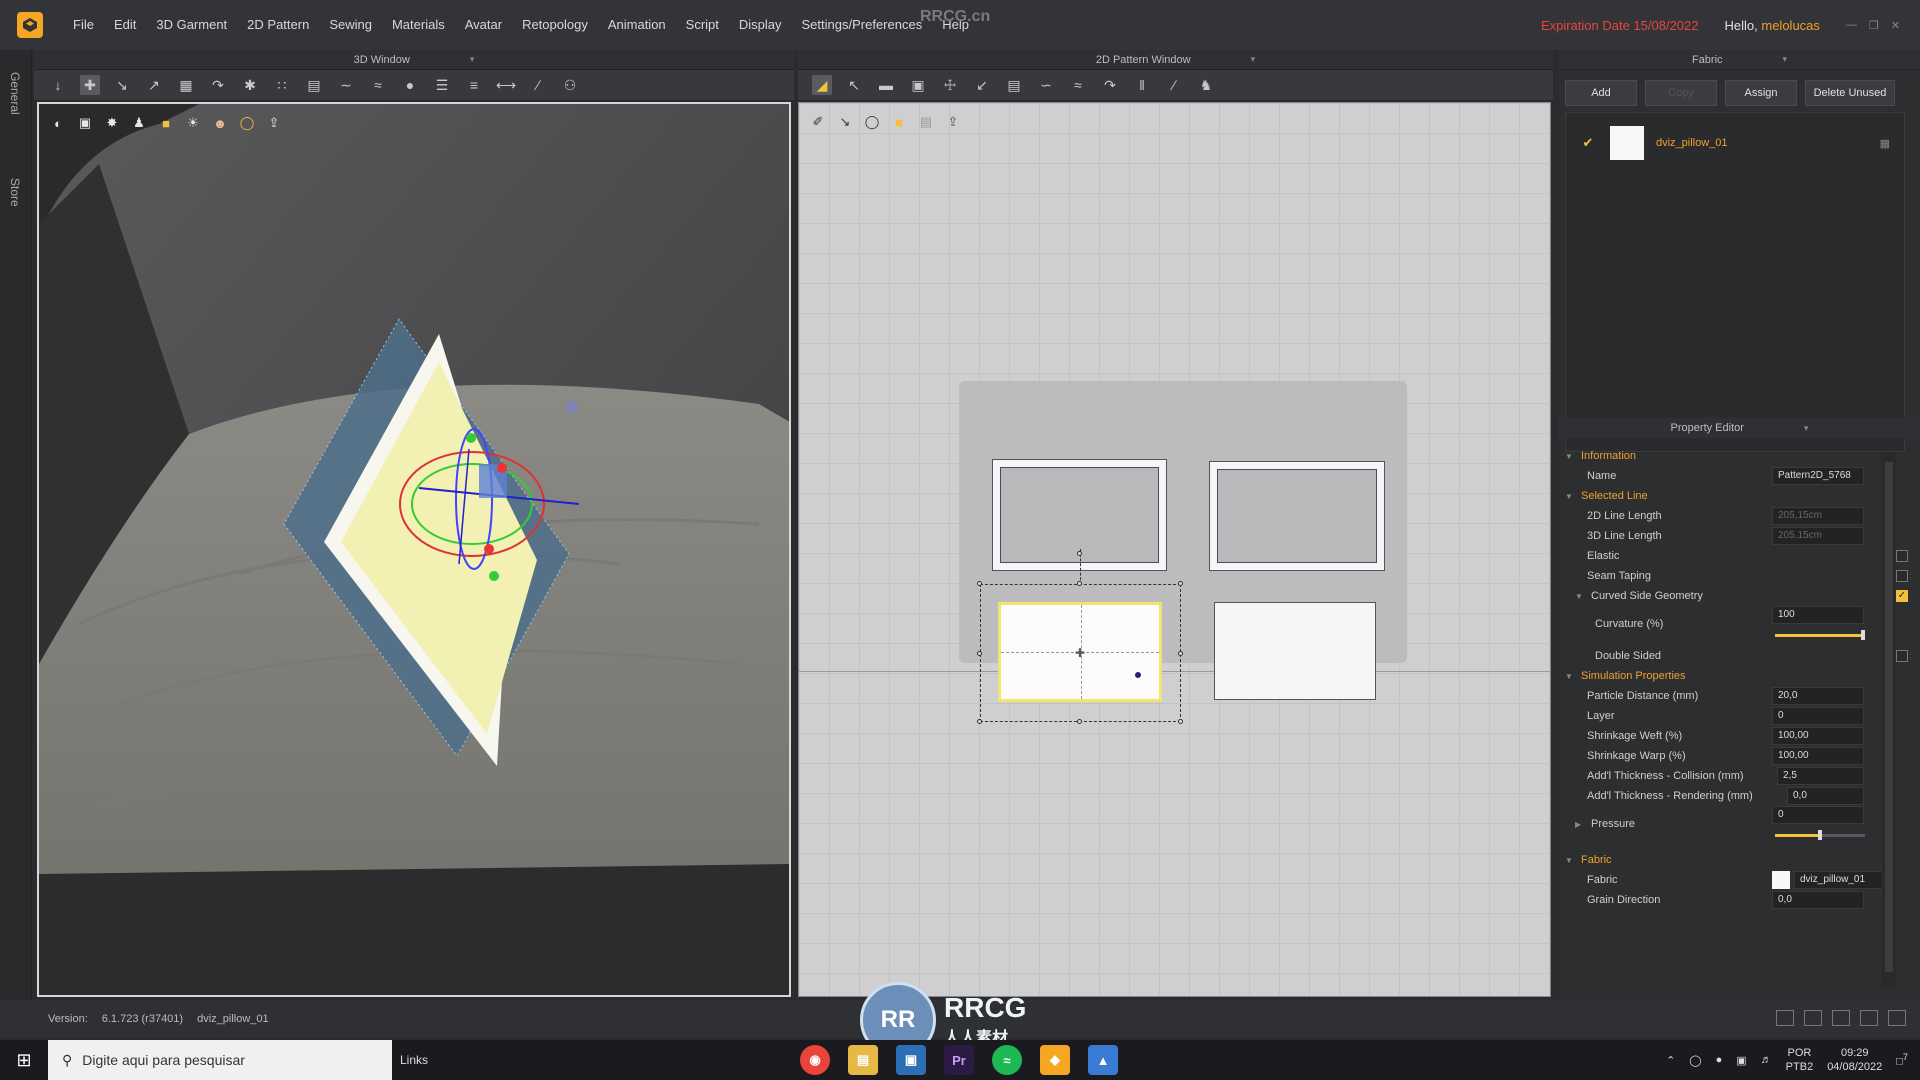 The image size is (1920, 1080). What do you see at coordinates (154, 85) in the screenshot?
I see `transform-icon: ↗` at bounding box center [154, 85].